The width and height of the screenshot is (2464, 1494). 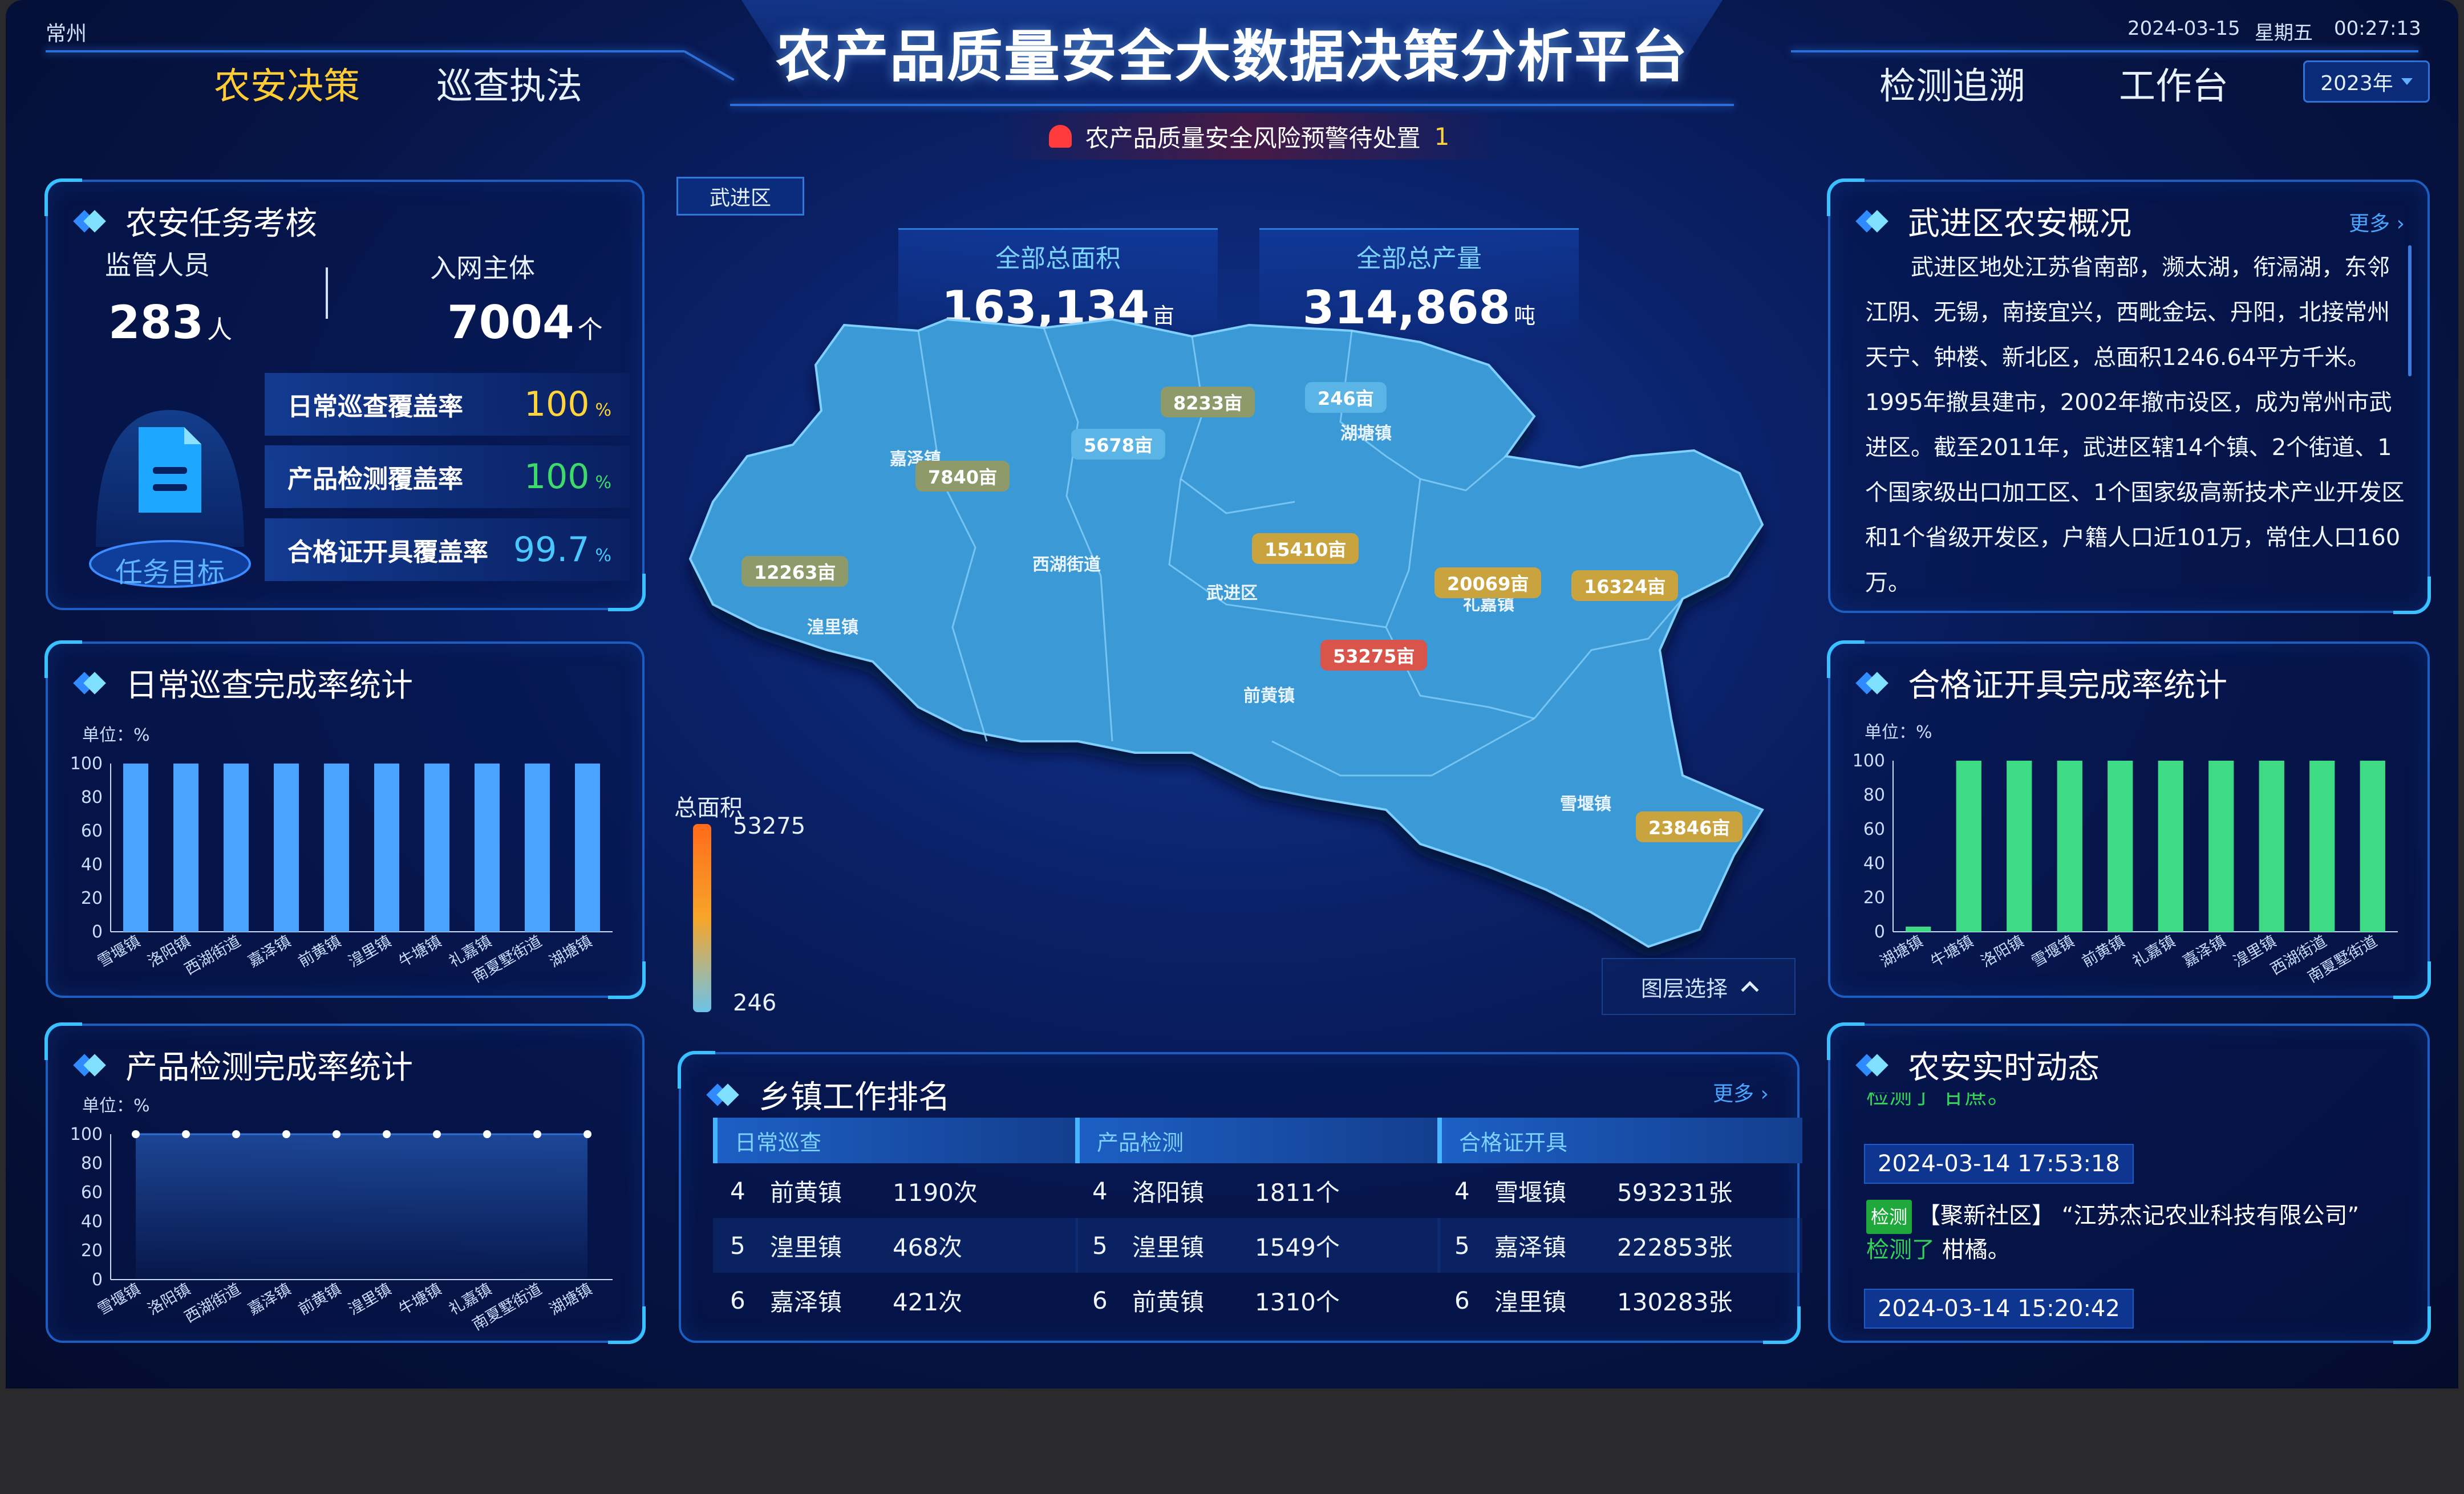 I want to click on alert-count: 1, so click(x=1442, y=136).